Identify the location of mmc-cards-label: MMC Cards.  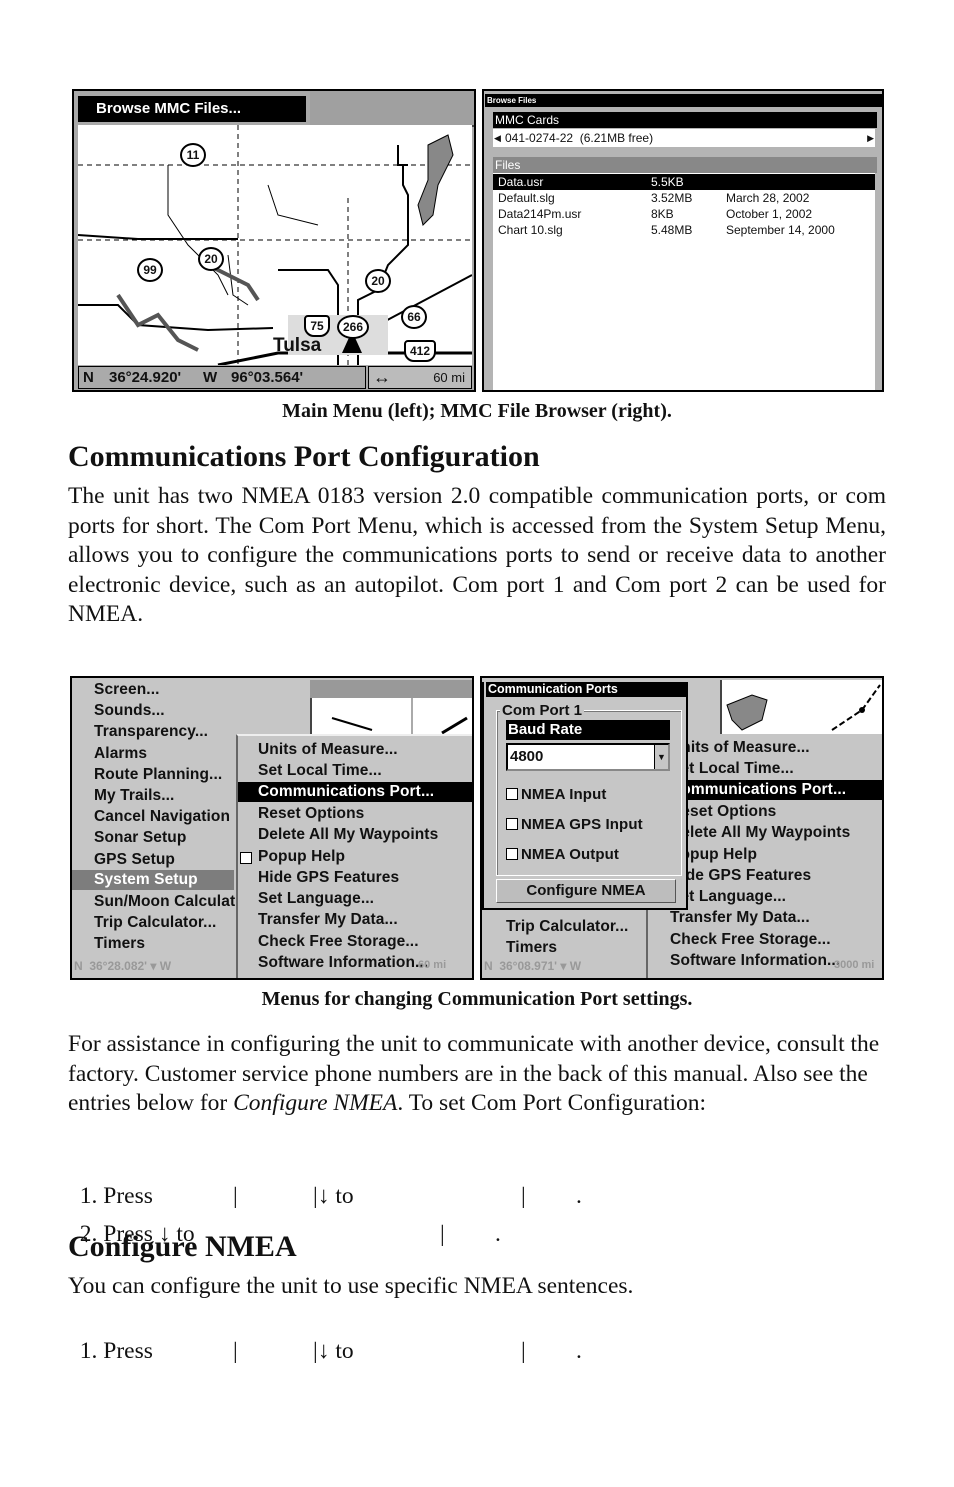
(685, 120).